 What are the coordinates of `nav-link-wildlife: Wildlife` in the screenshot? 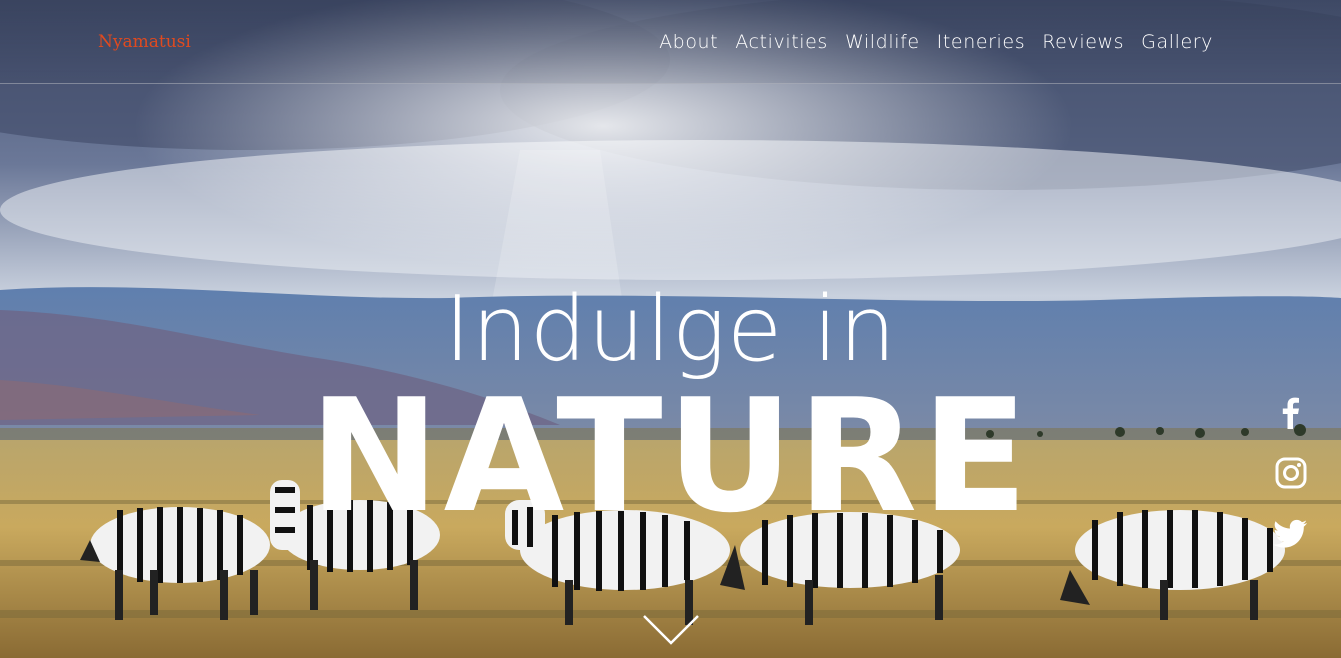 It's located at (882, 42).